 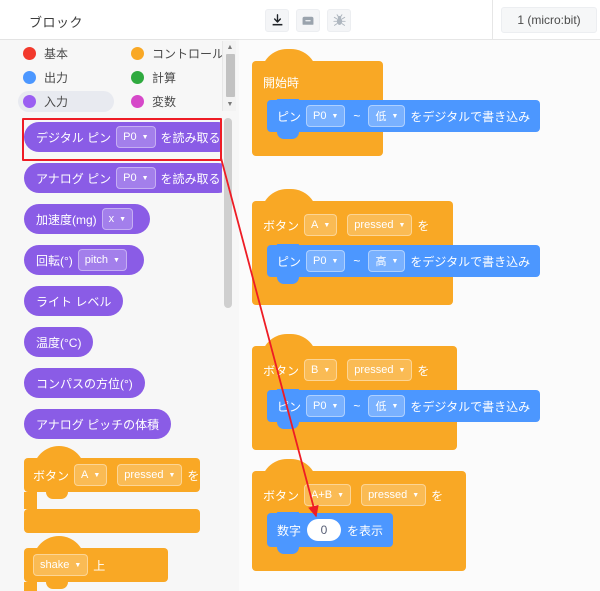 I want to click on block-text-pre: コンパスの方位(°), so click(x=84, y=383).